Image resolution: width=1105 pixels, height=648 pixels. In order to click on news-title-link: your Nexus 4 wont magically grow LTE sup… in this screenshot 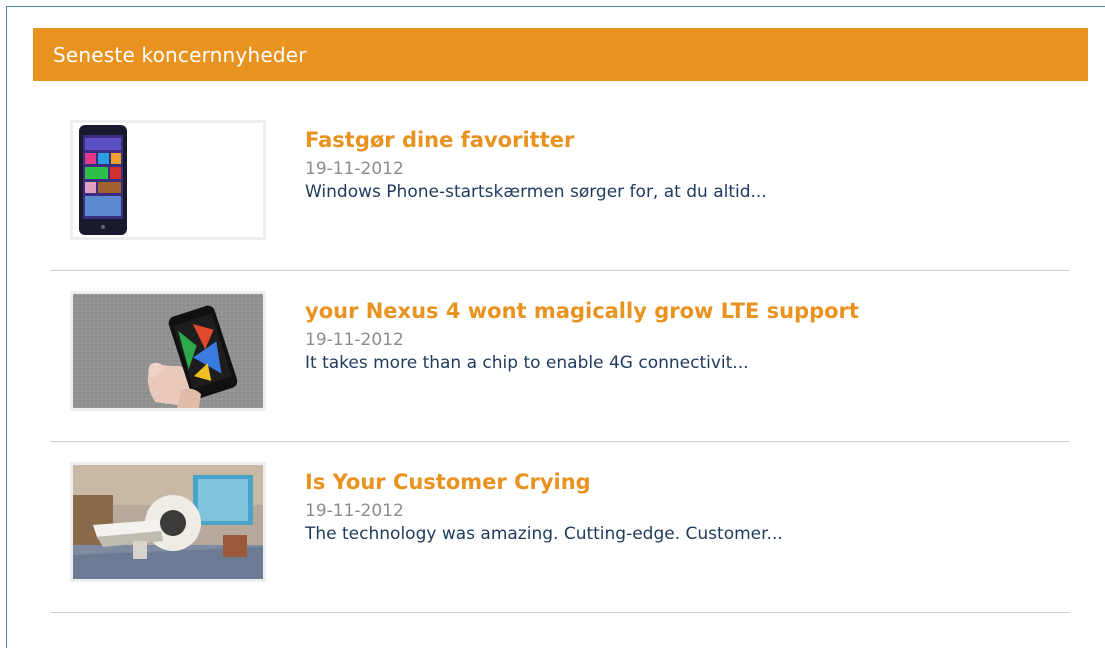, I will do `click(582, 311)`.